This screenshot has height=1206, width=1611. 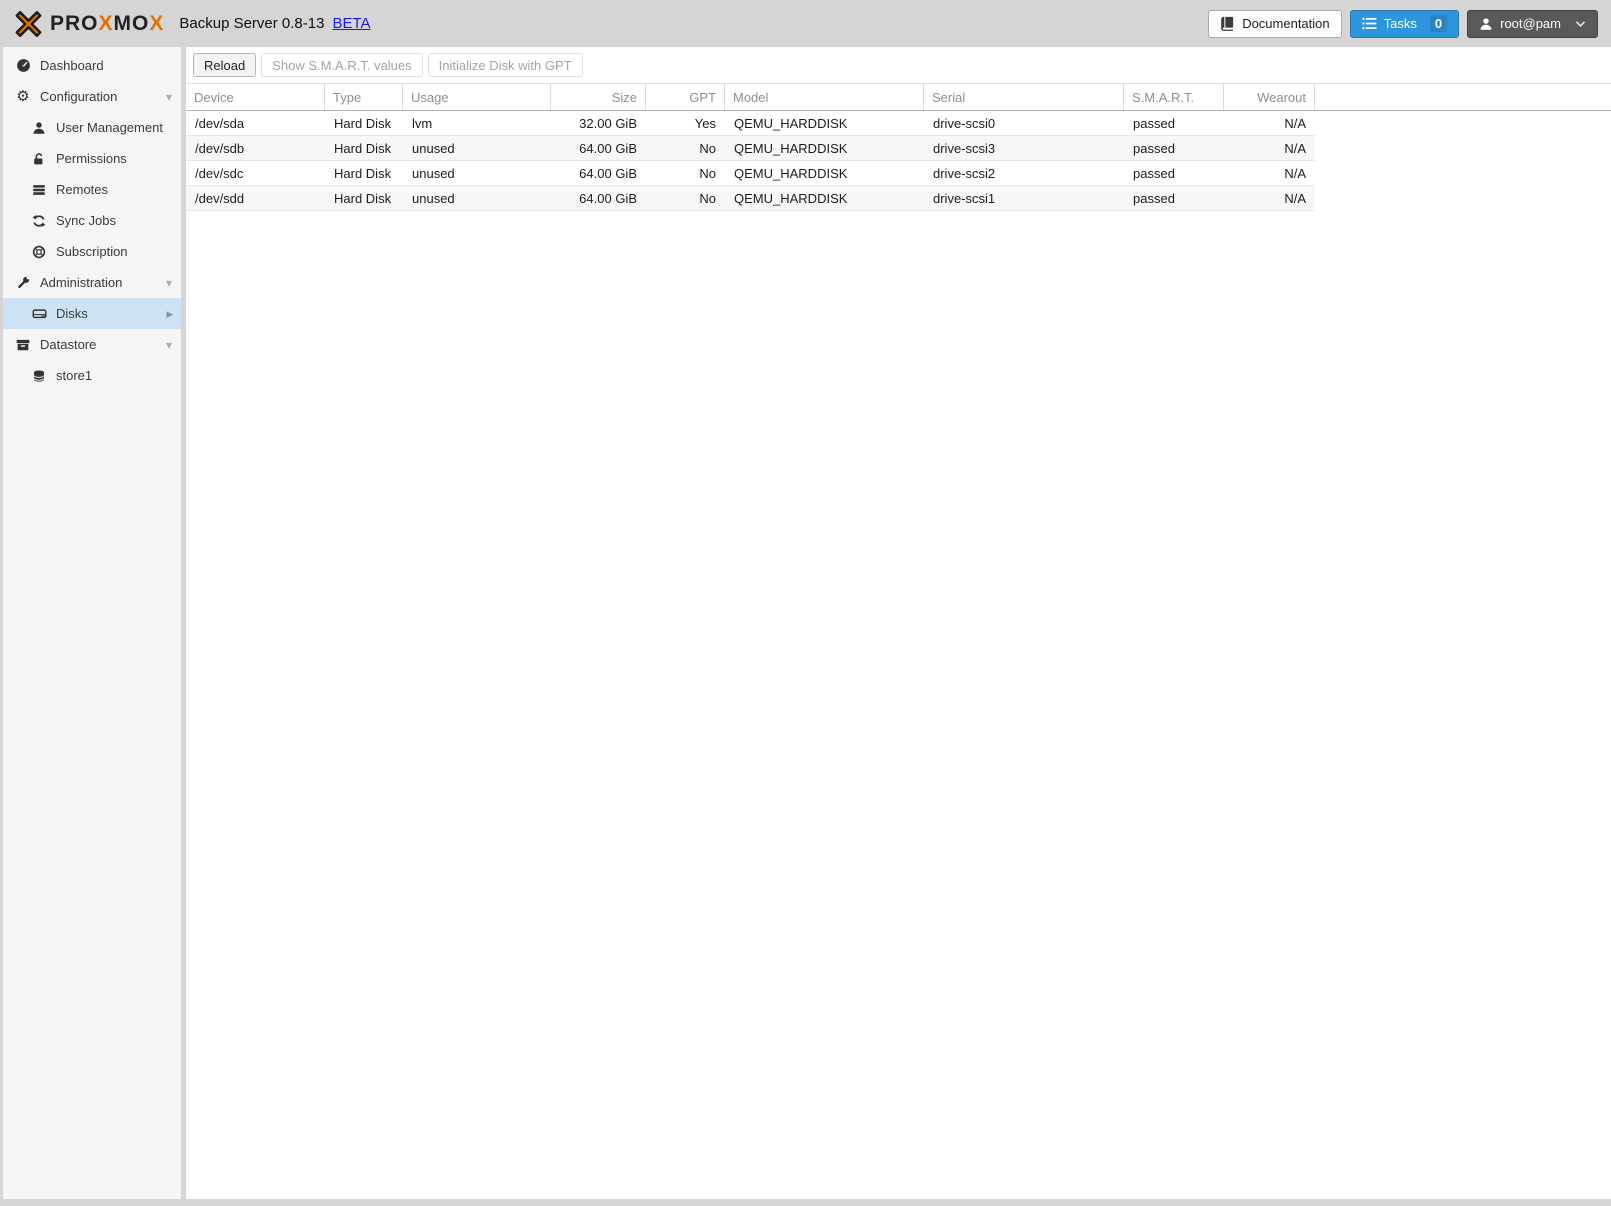 I want to click on database-icon, so click(x=39, y=376).